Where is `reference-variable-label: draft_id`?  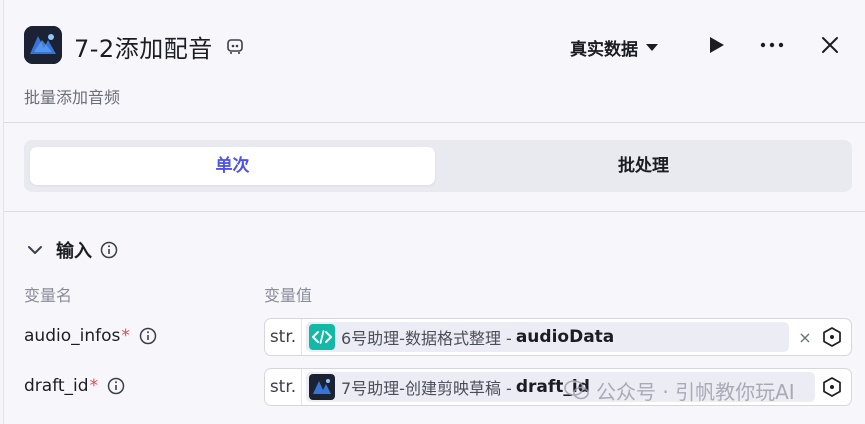
reference-variable-label: draft_id is located at coordinates (552, 387).